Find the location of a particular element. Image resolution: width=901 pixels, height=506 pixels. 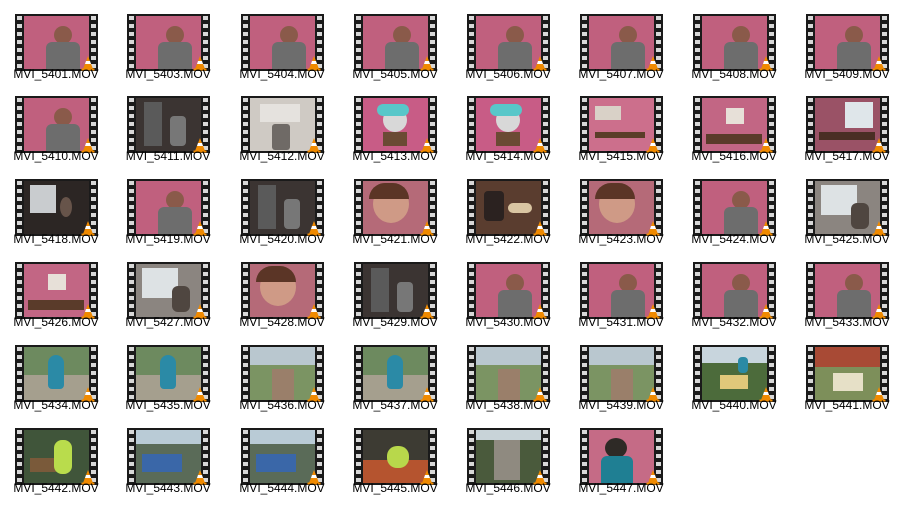

file-item: MVI_5431.MOV is located at coordinates (621, 294).